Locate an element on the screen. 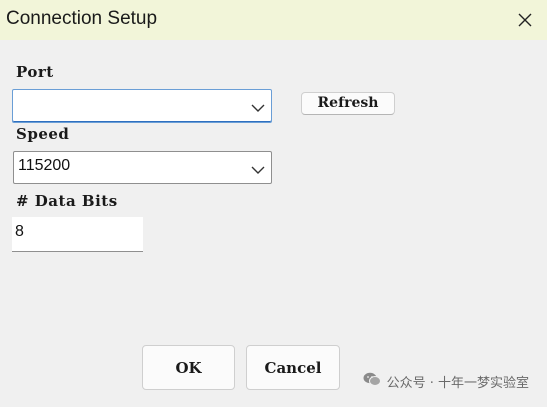  refresh-button-label: Refresh is located at coordinates (348, 103).